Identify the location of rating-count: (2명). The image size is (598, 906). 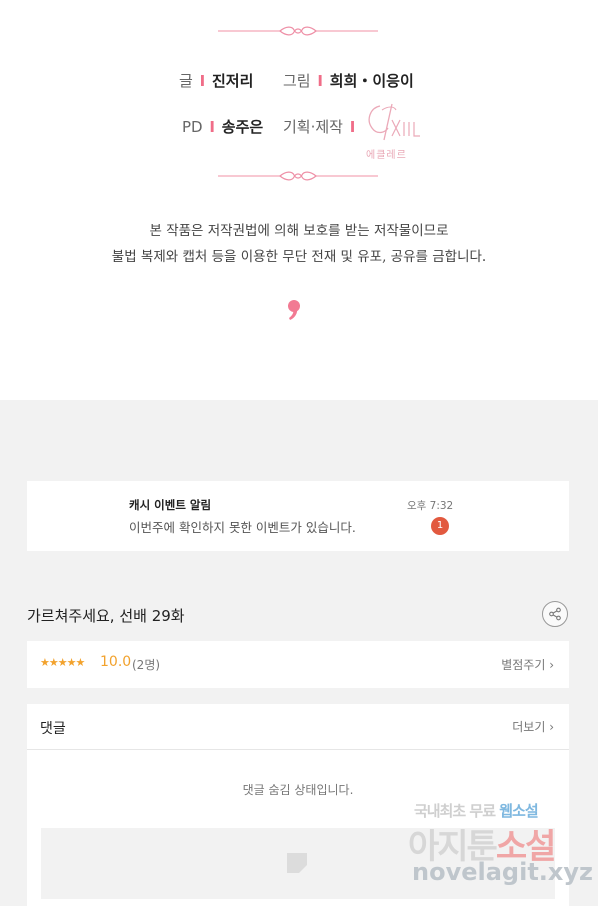
(146, 665).